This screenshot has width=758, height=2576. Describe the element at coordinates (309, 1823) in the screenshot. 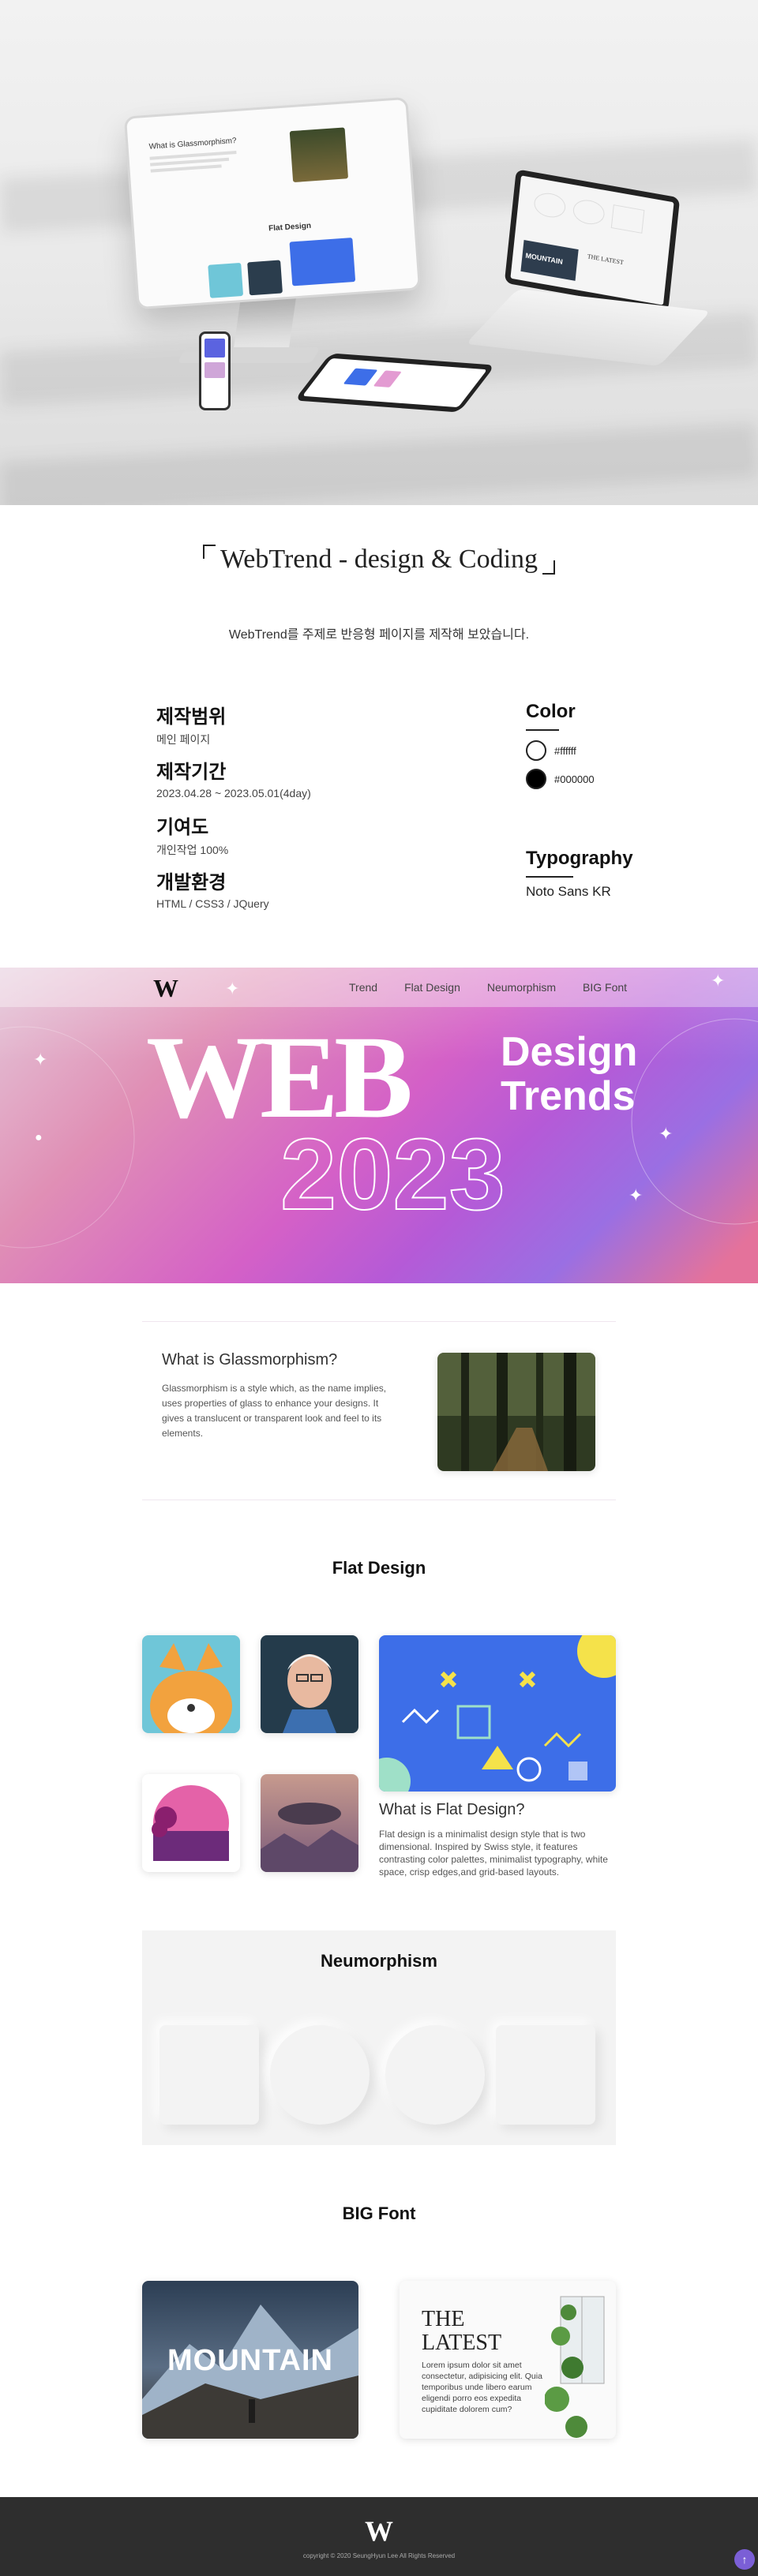

I see `airship-image` at that location.